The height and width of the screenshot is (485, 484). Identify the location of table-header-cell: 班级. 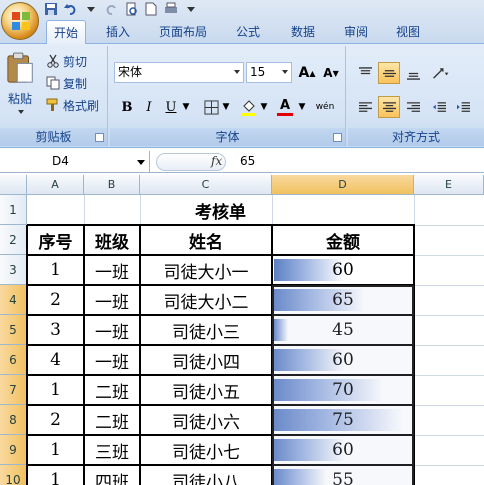
(112, 240).